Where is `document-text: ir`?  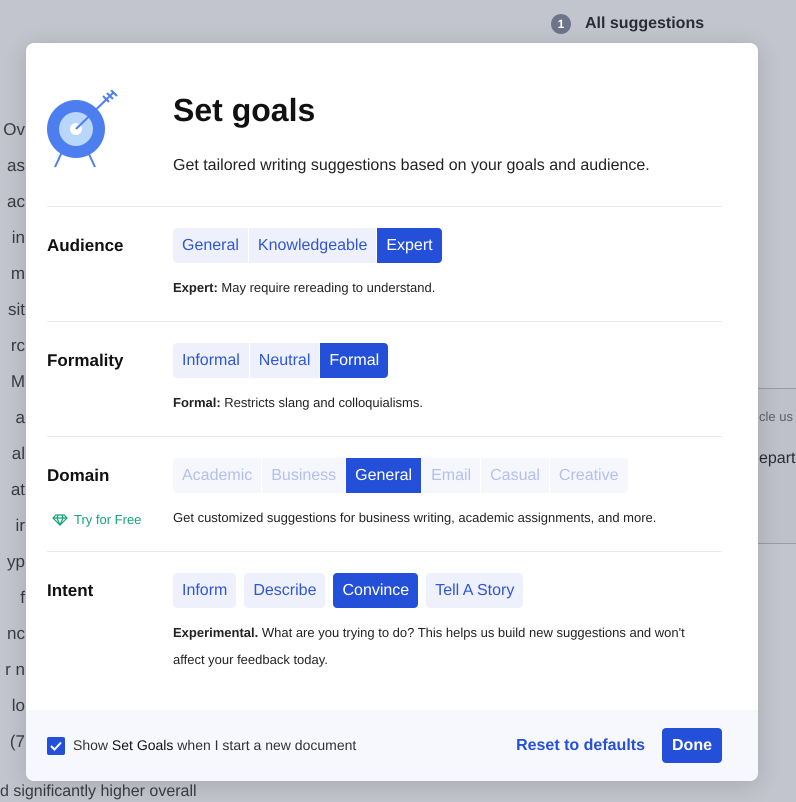 document-text: ir is located at coordinates (20, 526).